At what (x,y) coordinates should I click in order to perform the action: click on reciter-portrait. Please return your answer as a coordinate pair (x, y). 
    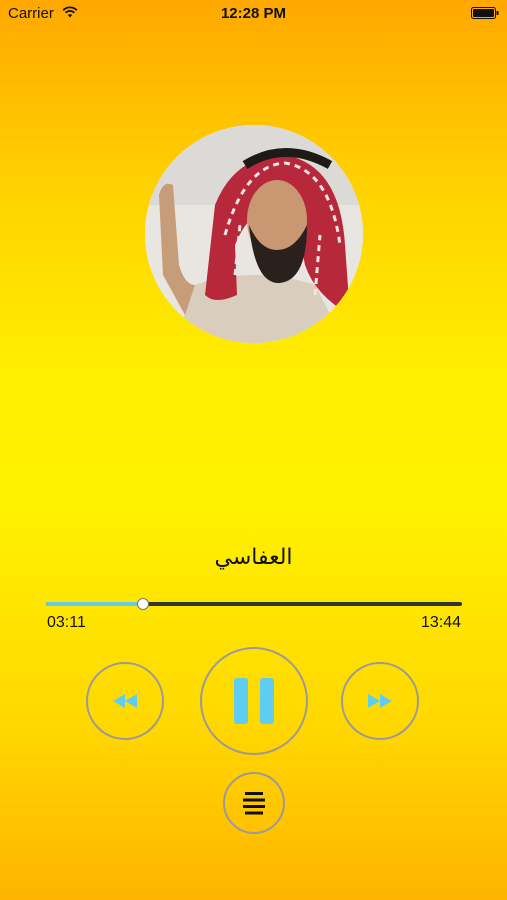
    Looking at the image, I should click on (254, 234).